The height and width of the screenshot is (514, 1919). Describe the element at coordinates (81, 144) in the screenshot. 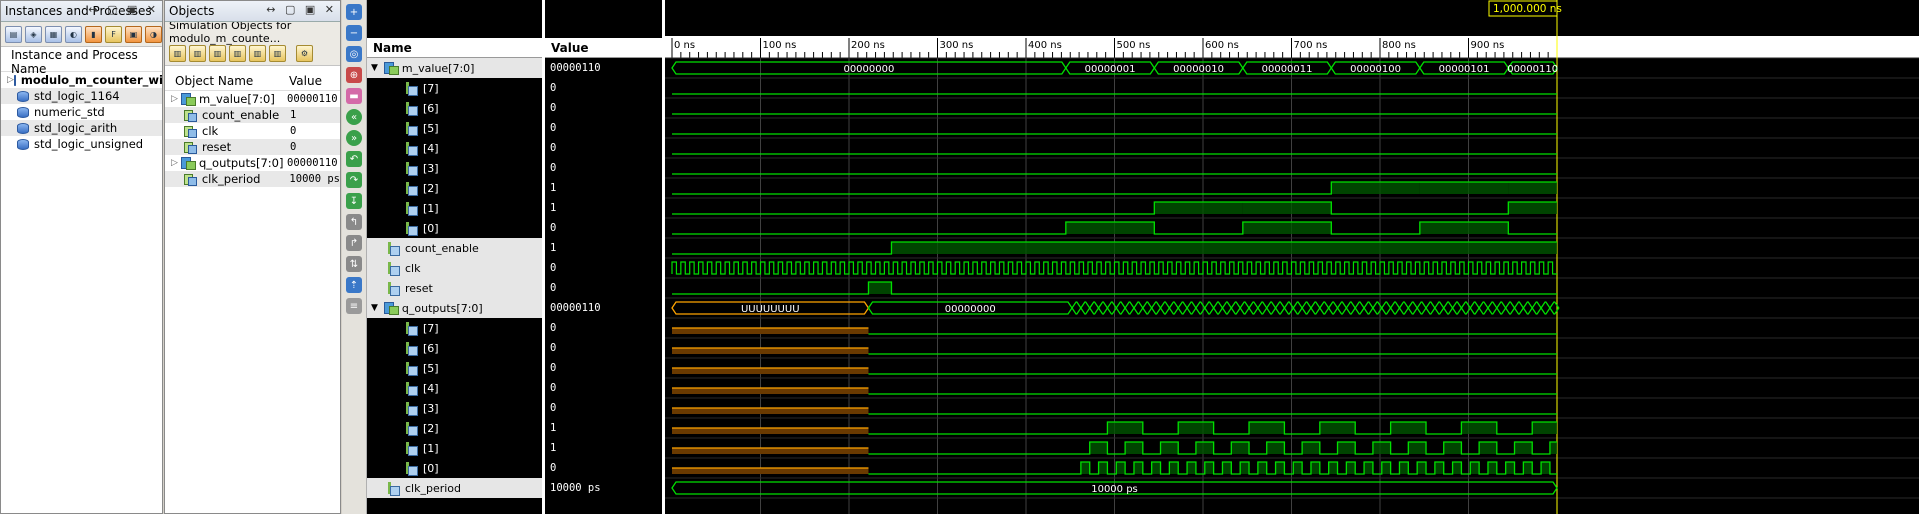

I see `tree-item: std_logic_unsigned` at that location.